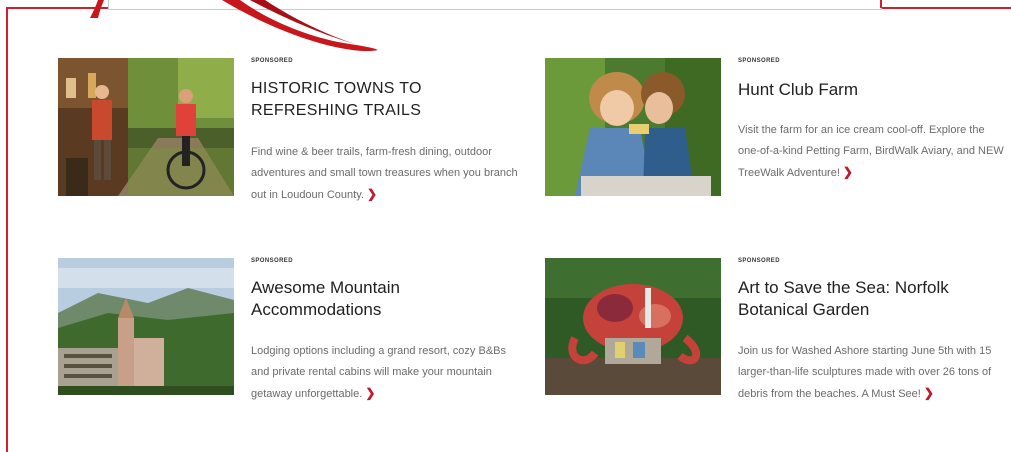  I want to click on card-title: Hunt Club Farm, so click(873, 90).